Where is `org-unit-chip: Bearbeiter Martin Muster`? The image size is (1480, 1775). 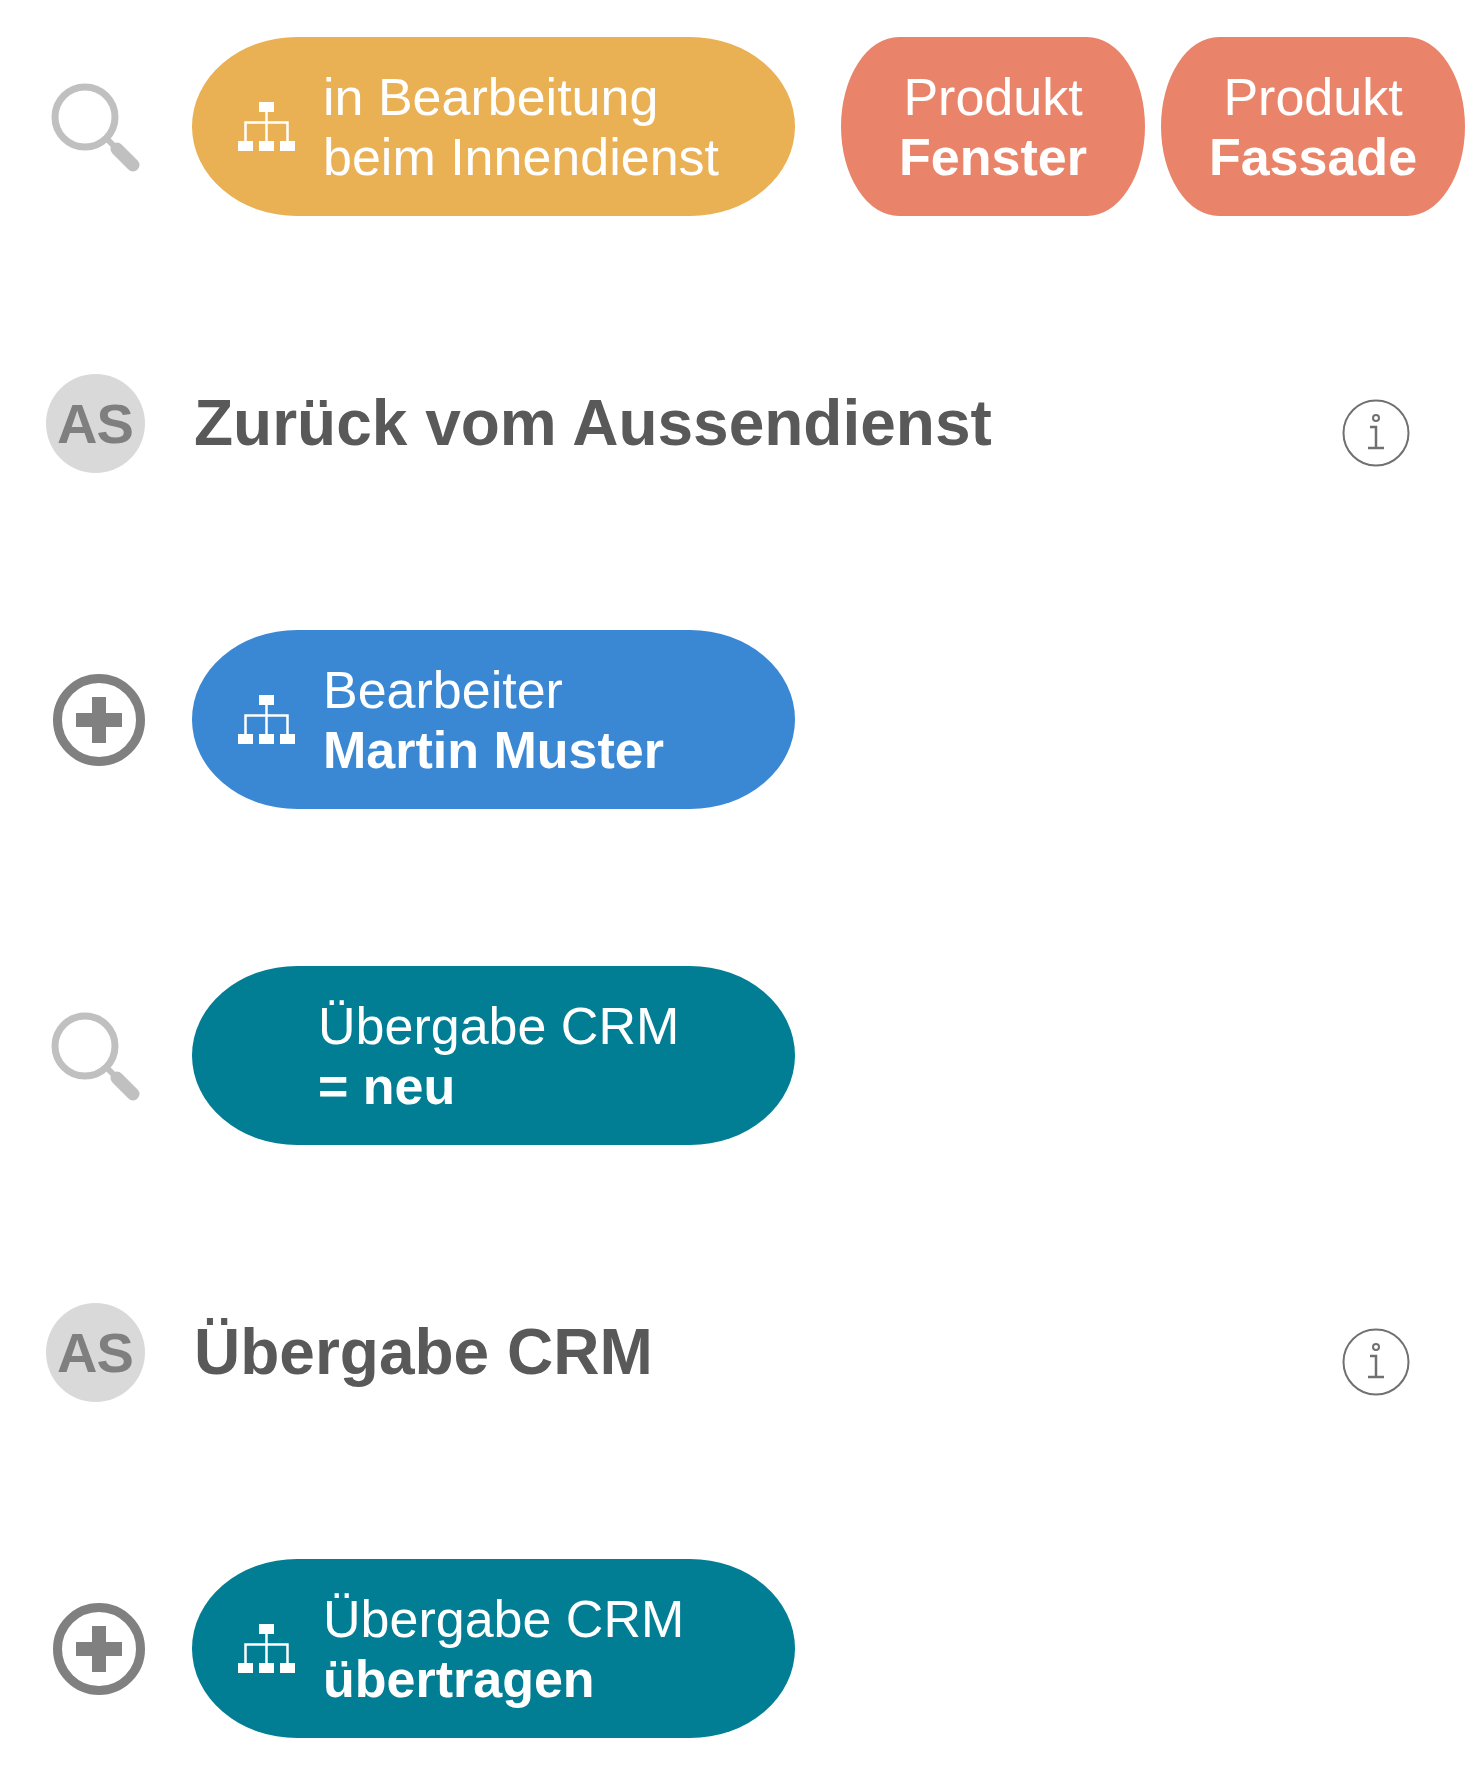
org-unit-chip: Bearbeiter Martin Muster is located at coordinates (493, 719).